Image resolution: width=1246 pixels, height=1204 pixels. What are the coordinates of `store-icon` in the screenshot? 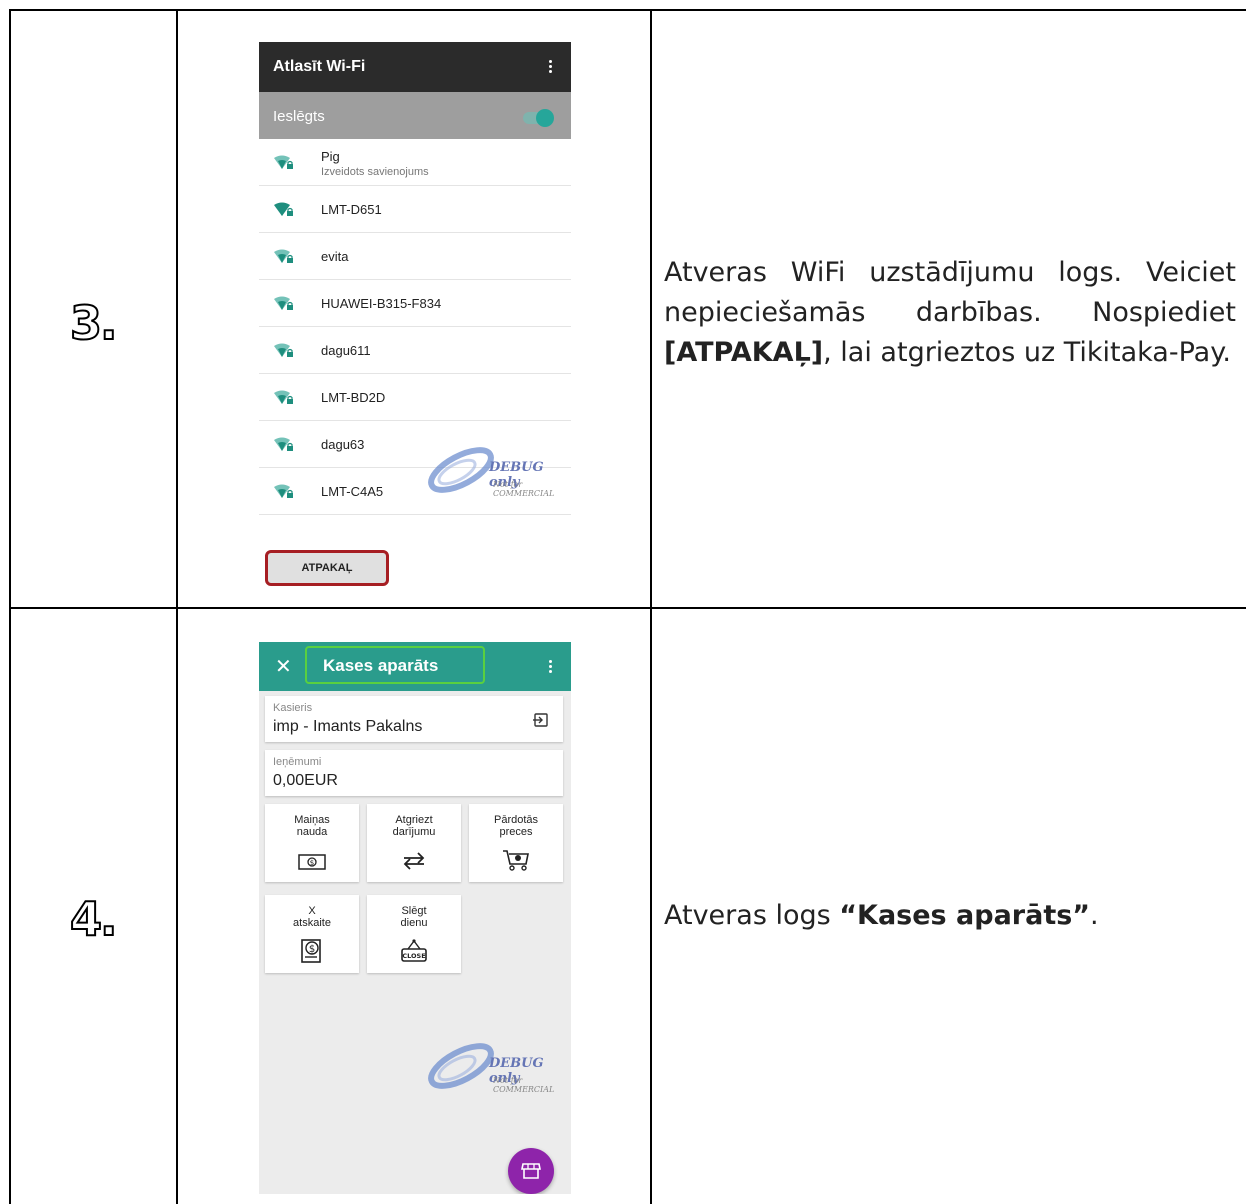 It's located at (531, 1171).